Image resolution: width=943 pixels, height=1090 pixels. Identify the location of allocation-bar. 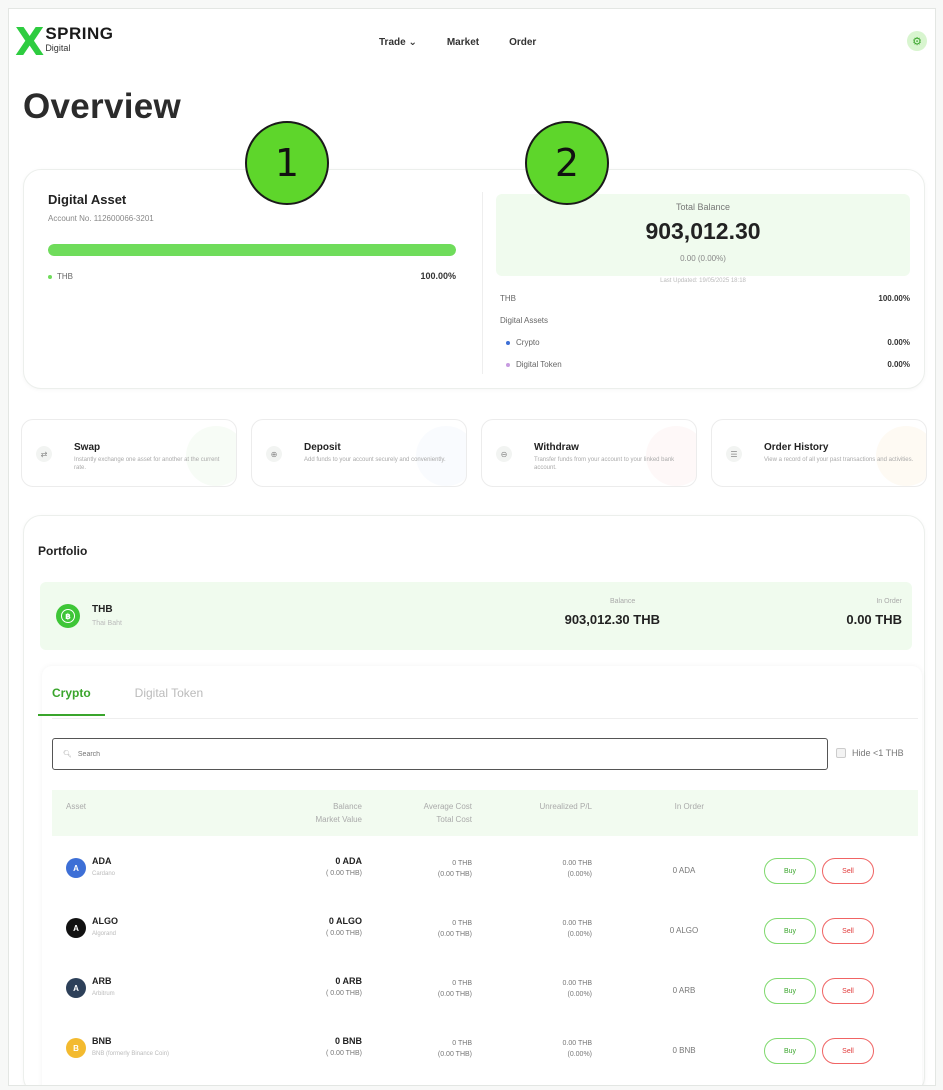
(252, 250).